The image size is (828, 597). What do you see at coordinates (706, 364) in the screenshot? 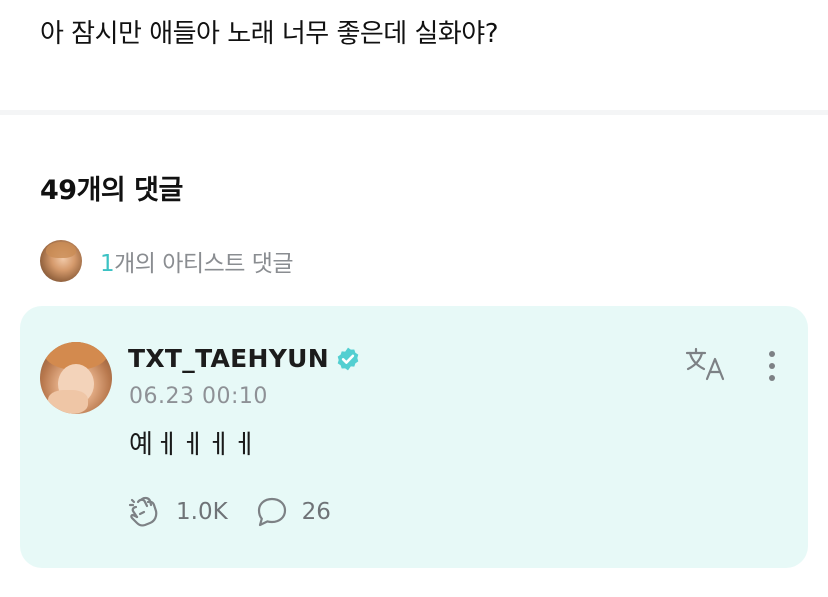
I see `translate-icon` at bounding box center [706, 364].